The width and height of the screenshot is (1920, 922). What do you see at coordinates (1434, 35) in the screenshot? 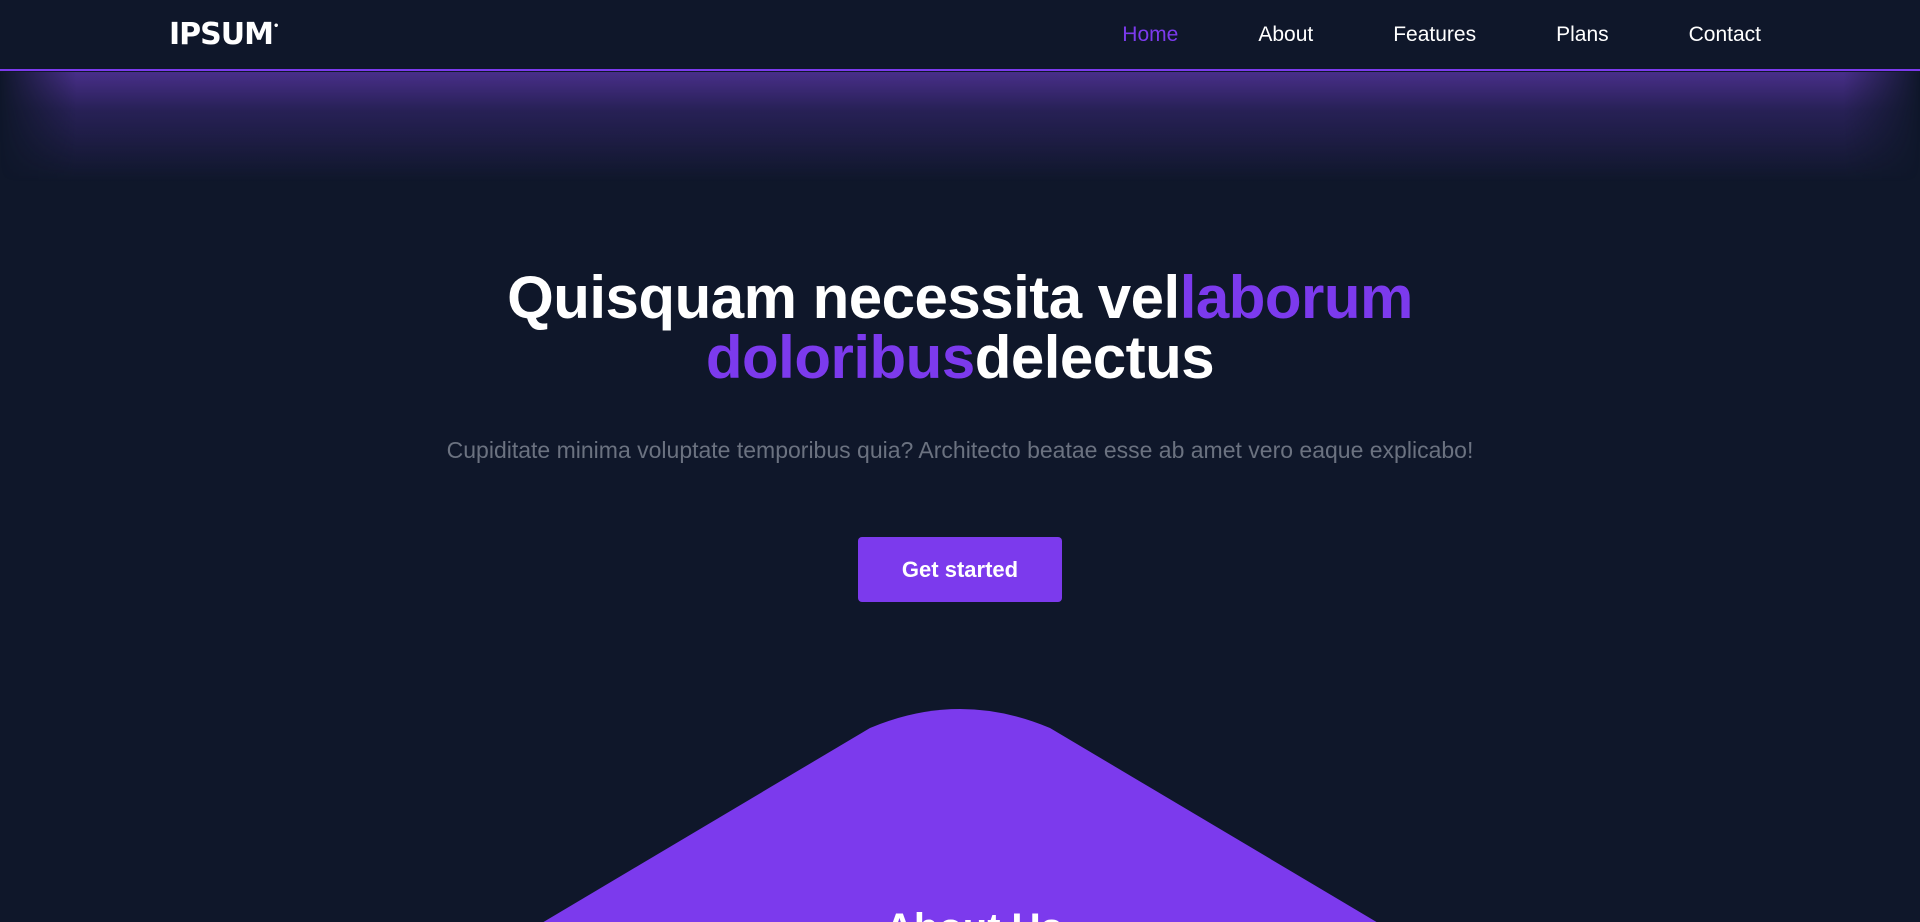
I see `nav-link-features: Features` at bounding box center [1434, 35].